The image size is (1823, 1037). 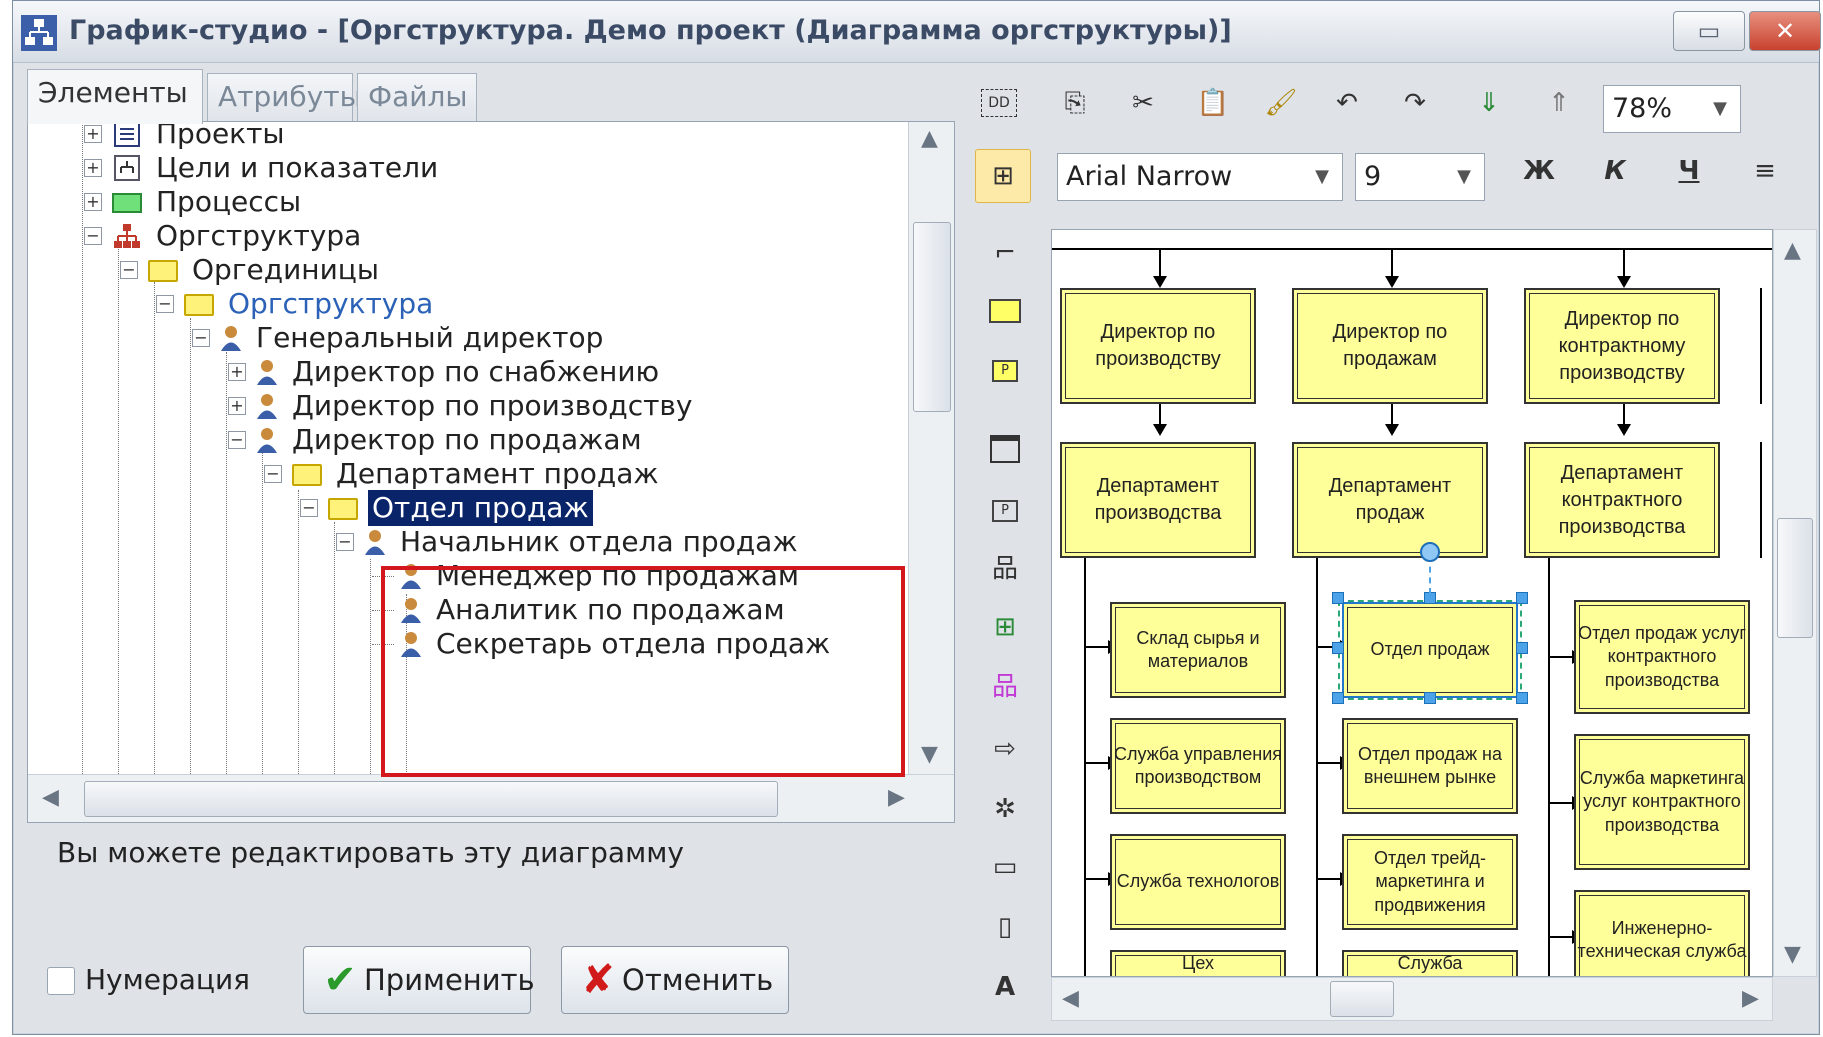 What do you see at coordinates (1158, 500) in the screenshot?
I see `diagram-node: Департамент производства` at bounding box center [1158, 500].